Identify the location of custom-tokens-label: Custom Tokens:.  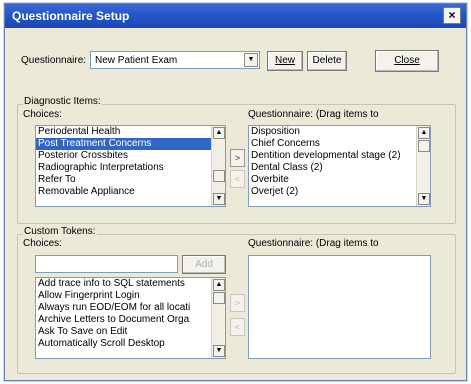
(60, 231).